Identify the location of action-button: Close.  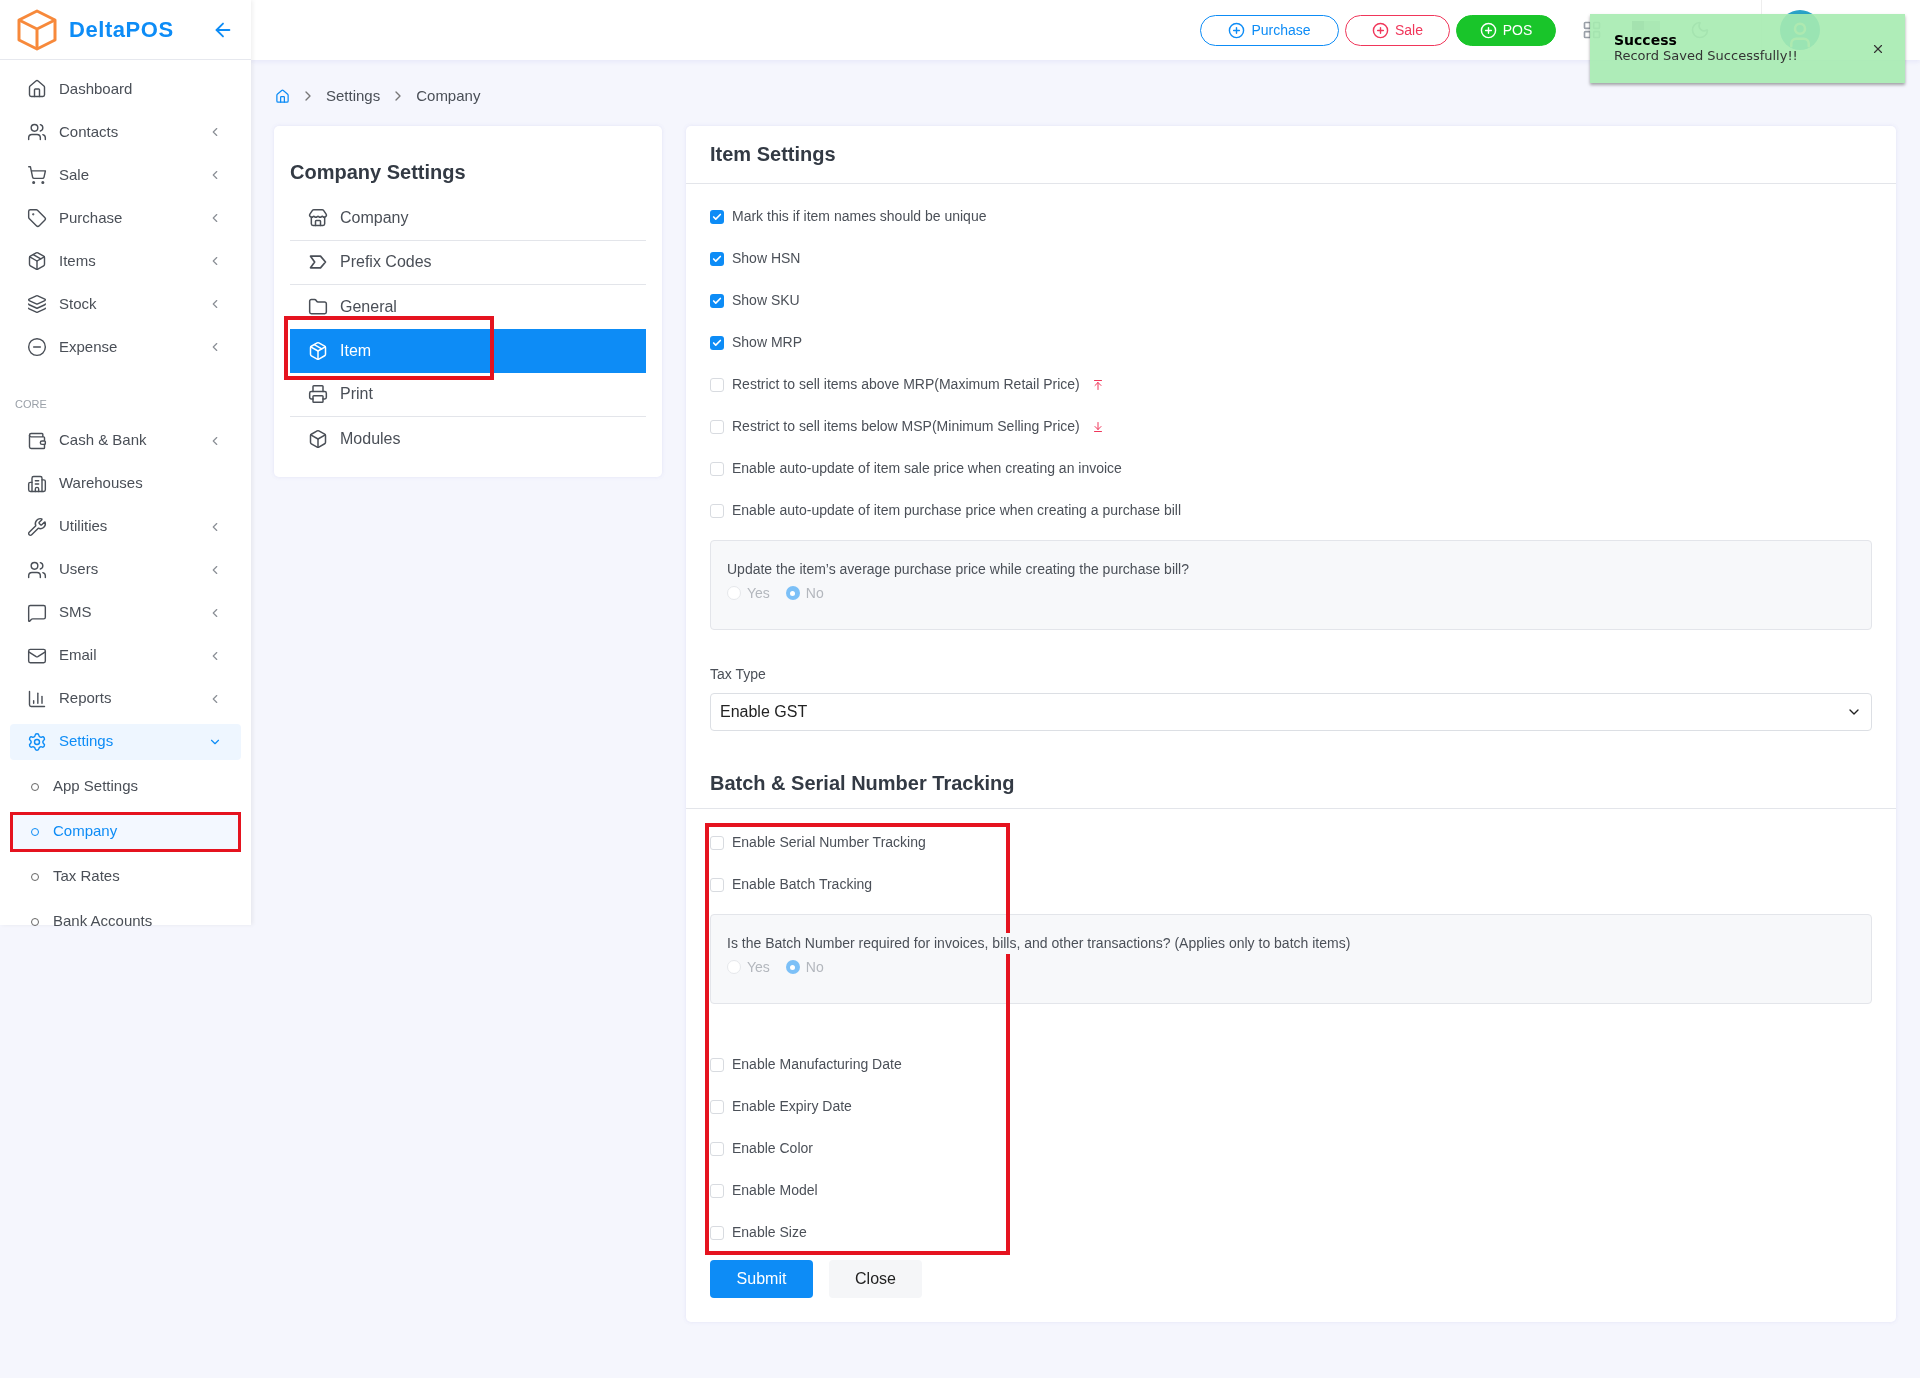
(875, 1278).